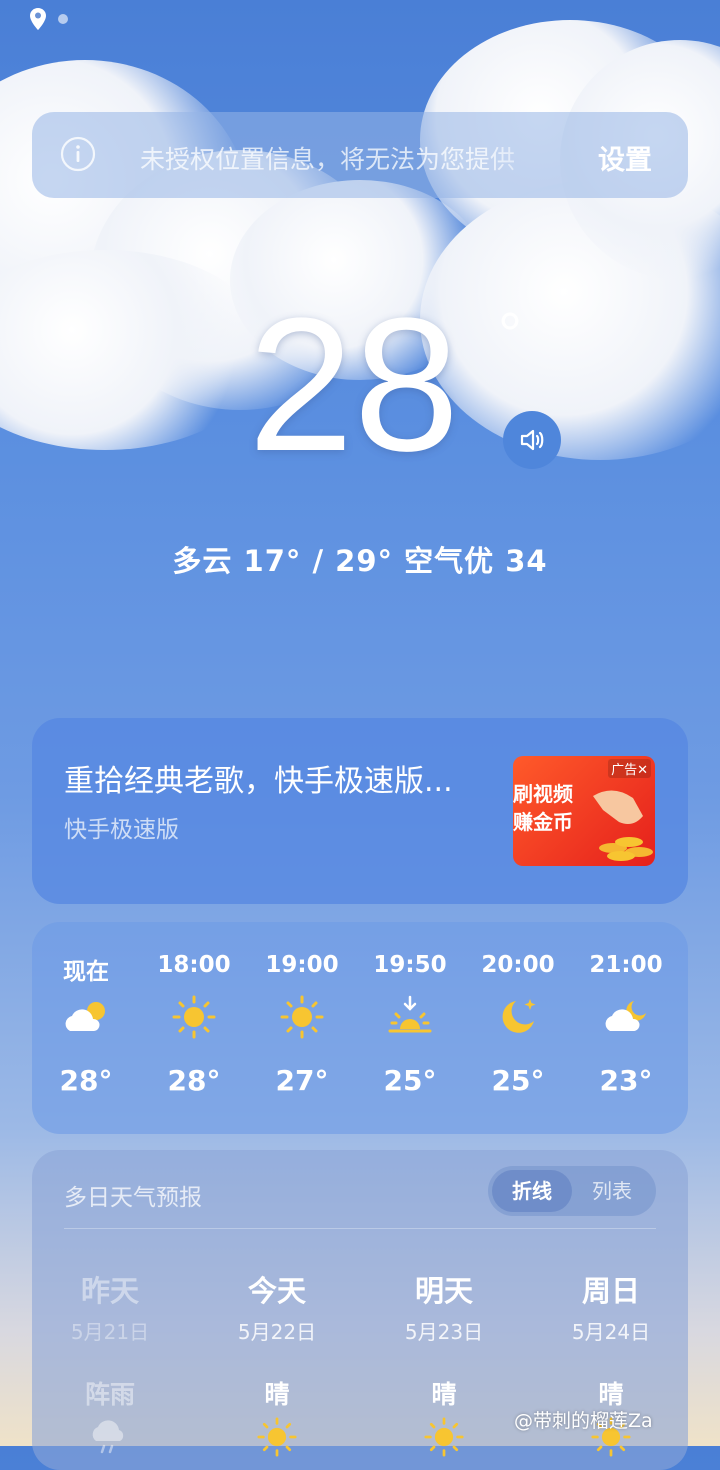  Describe the element at coordinates (277, 1362) in the screenshot. I see `day-item-today: 今天 5月22日 晴` at that location.